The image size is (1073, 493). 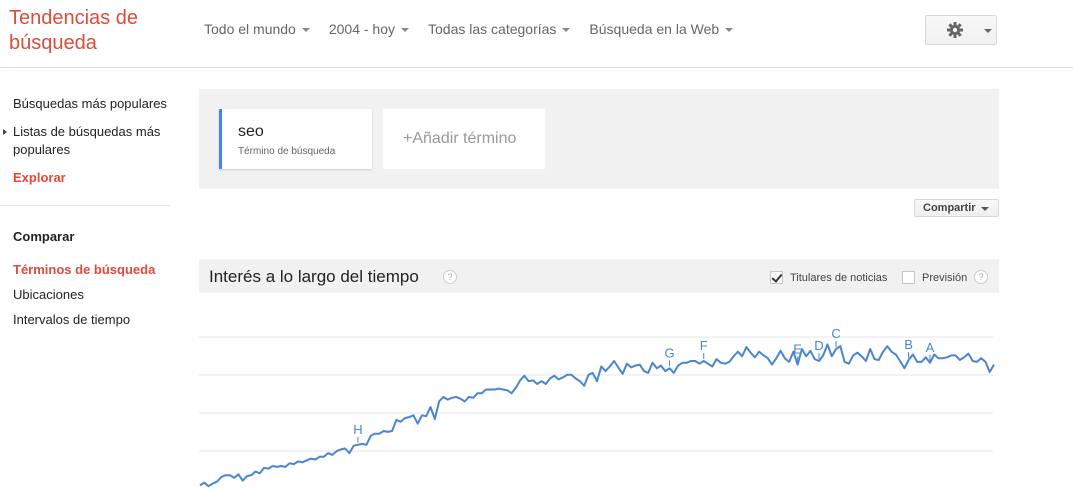 I want to click on annotation-label-g: G, so click(x=670, y=352).